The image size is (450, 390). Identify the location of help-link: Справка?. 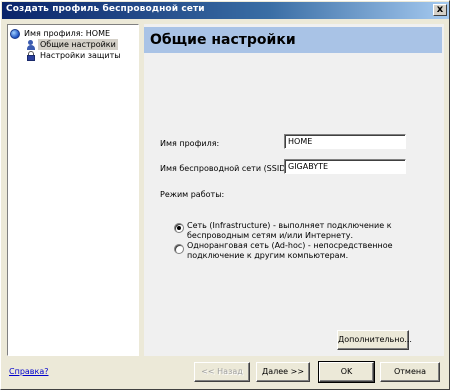
(29, 371).